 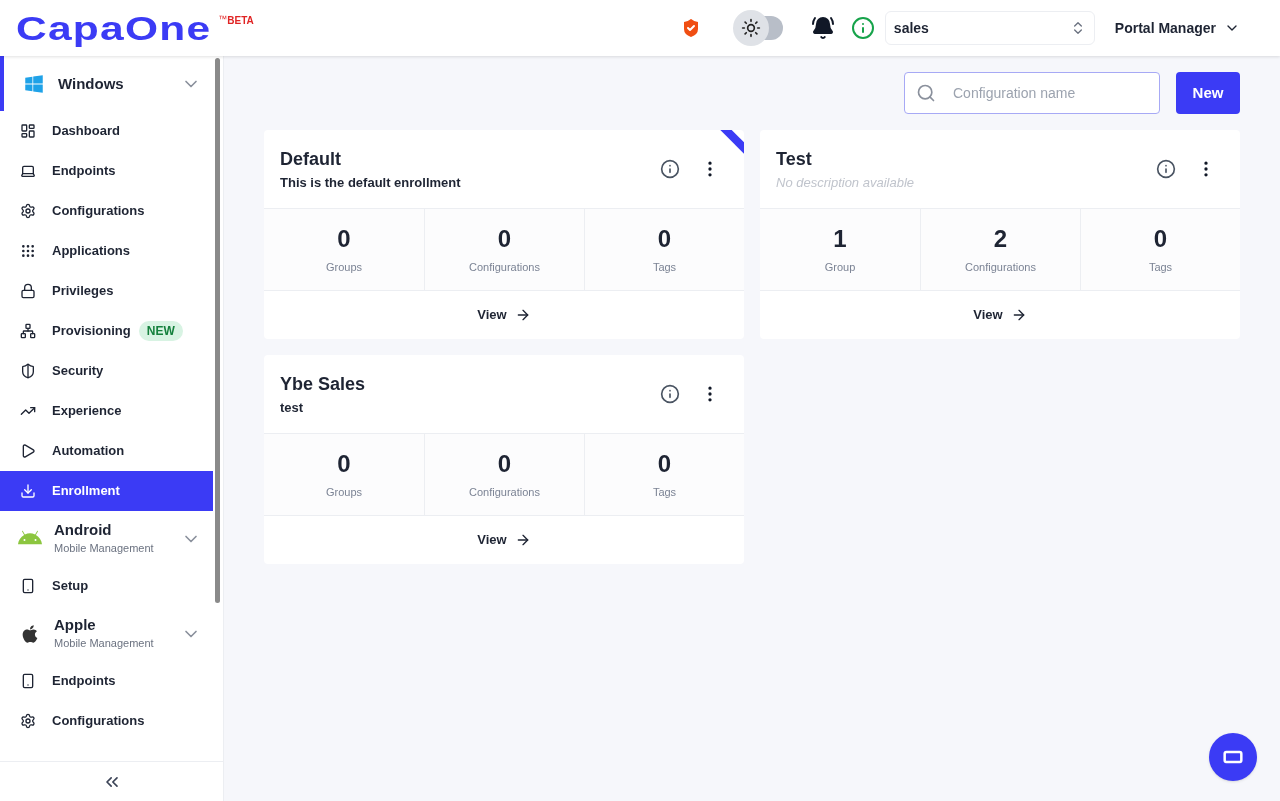 What do you see at coordinates (1177, 28) in the screenshot?
I see `user-menu: Portal Manager` at bounding box center [1177, 28].